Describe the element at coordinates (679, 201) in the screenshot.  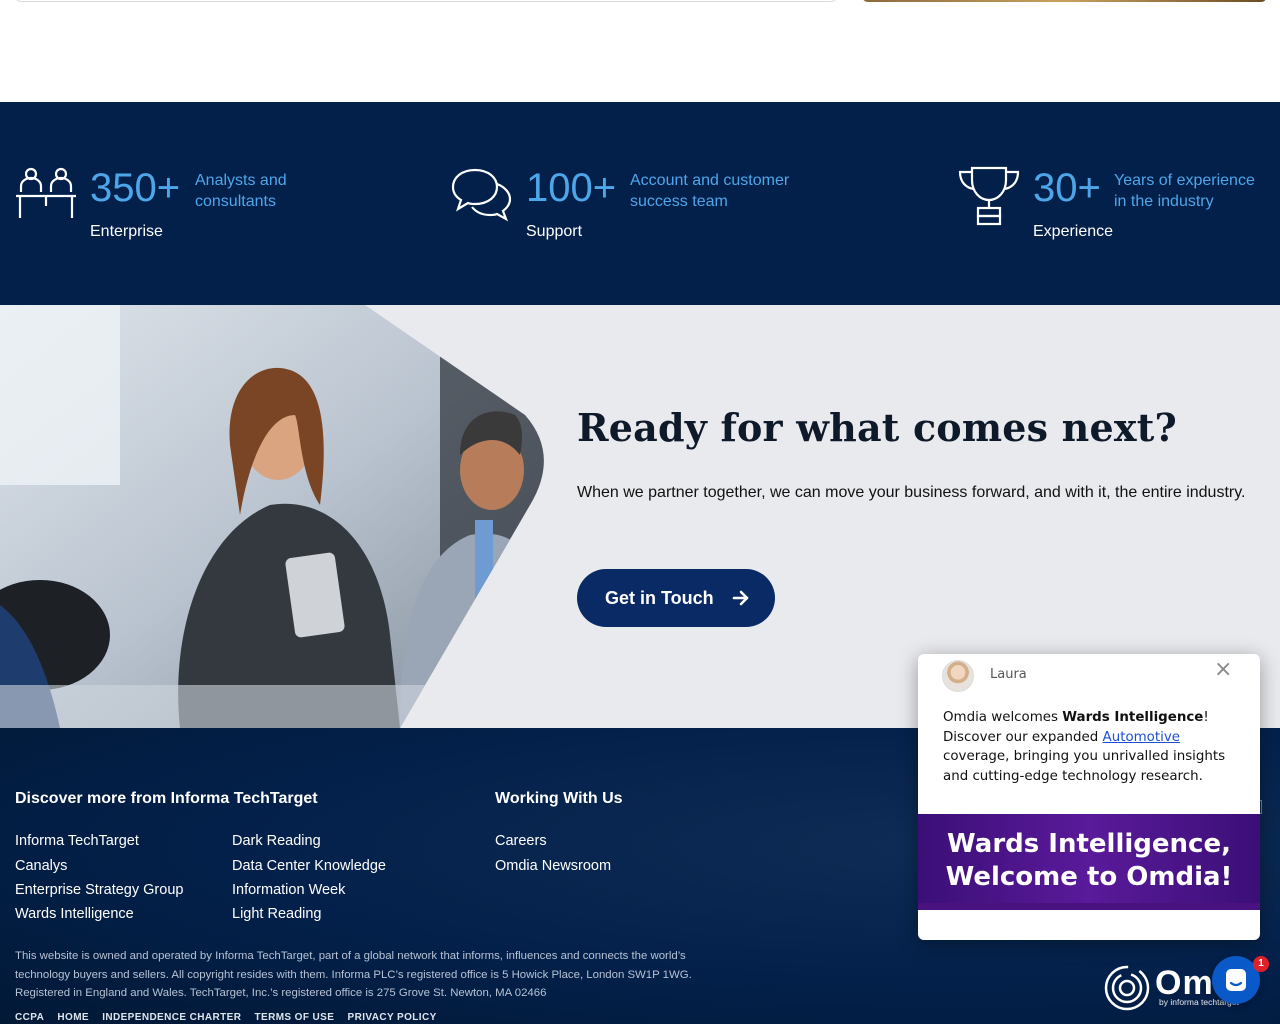
I see `stat-desc-line: success team` at that location.